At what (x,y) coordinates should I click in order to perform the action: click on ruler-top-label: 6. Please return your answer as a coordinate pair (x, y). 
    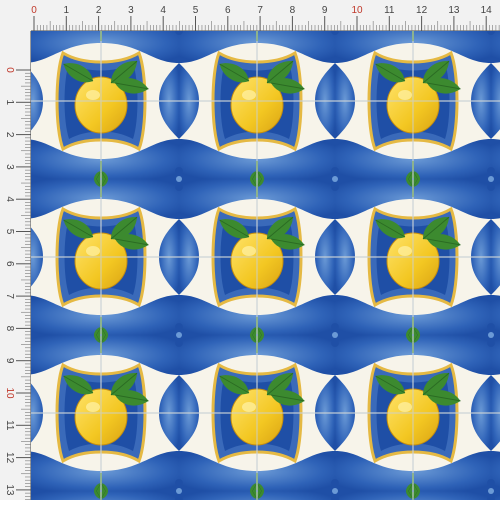
    Looking at the image, I should click on (228, 10).